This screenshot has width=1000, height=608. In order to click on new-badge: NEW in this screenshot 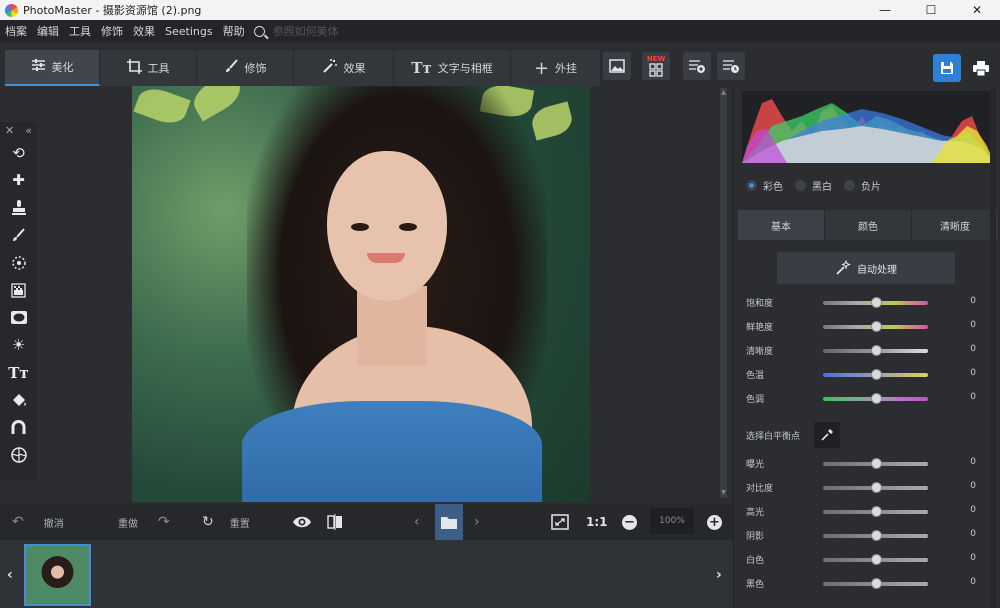, I will do `click(656, 58)`.